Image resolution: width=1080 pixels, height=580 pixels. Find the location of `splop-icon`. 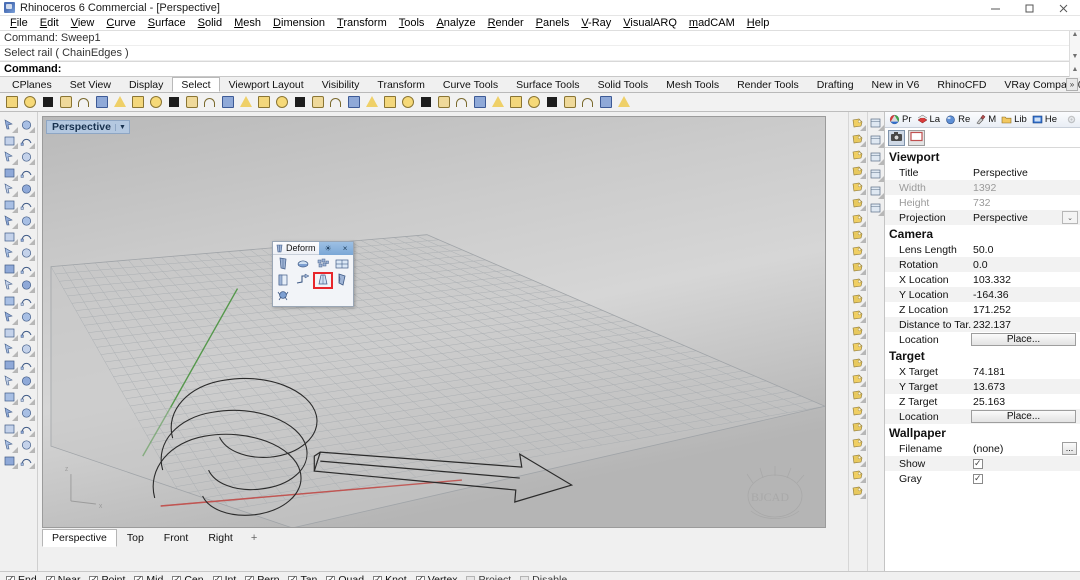

splop-icon is located at coordinates (283, 280).